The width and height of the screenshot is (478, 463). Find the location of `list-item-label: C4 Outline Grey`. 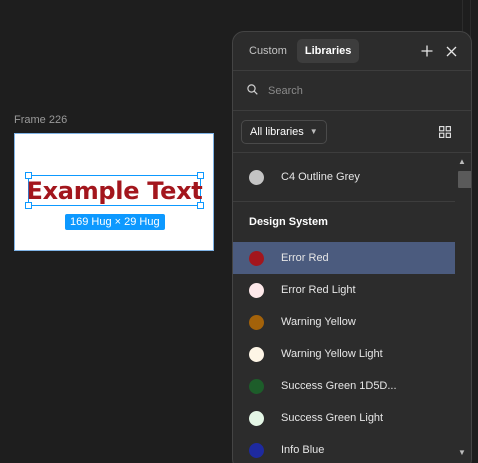

list-item-label: C4 Outline Grey is located at coordinates (320, 177).